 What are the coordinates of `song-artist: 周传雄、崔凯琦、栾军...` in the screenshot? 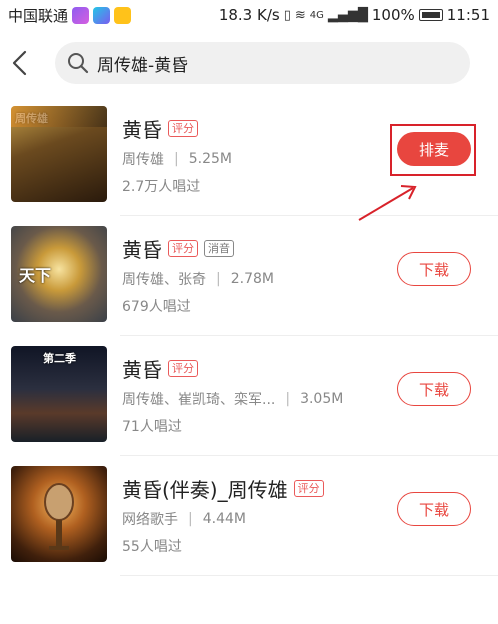 It's located at (199, 400).